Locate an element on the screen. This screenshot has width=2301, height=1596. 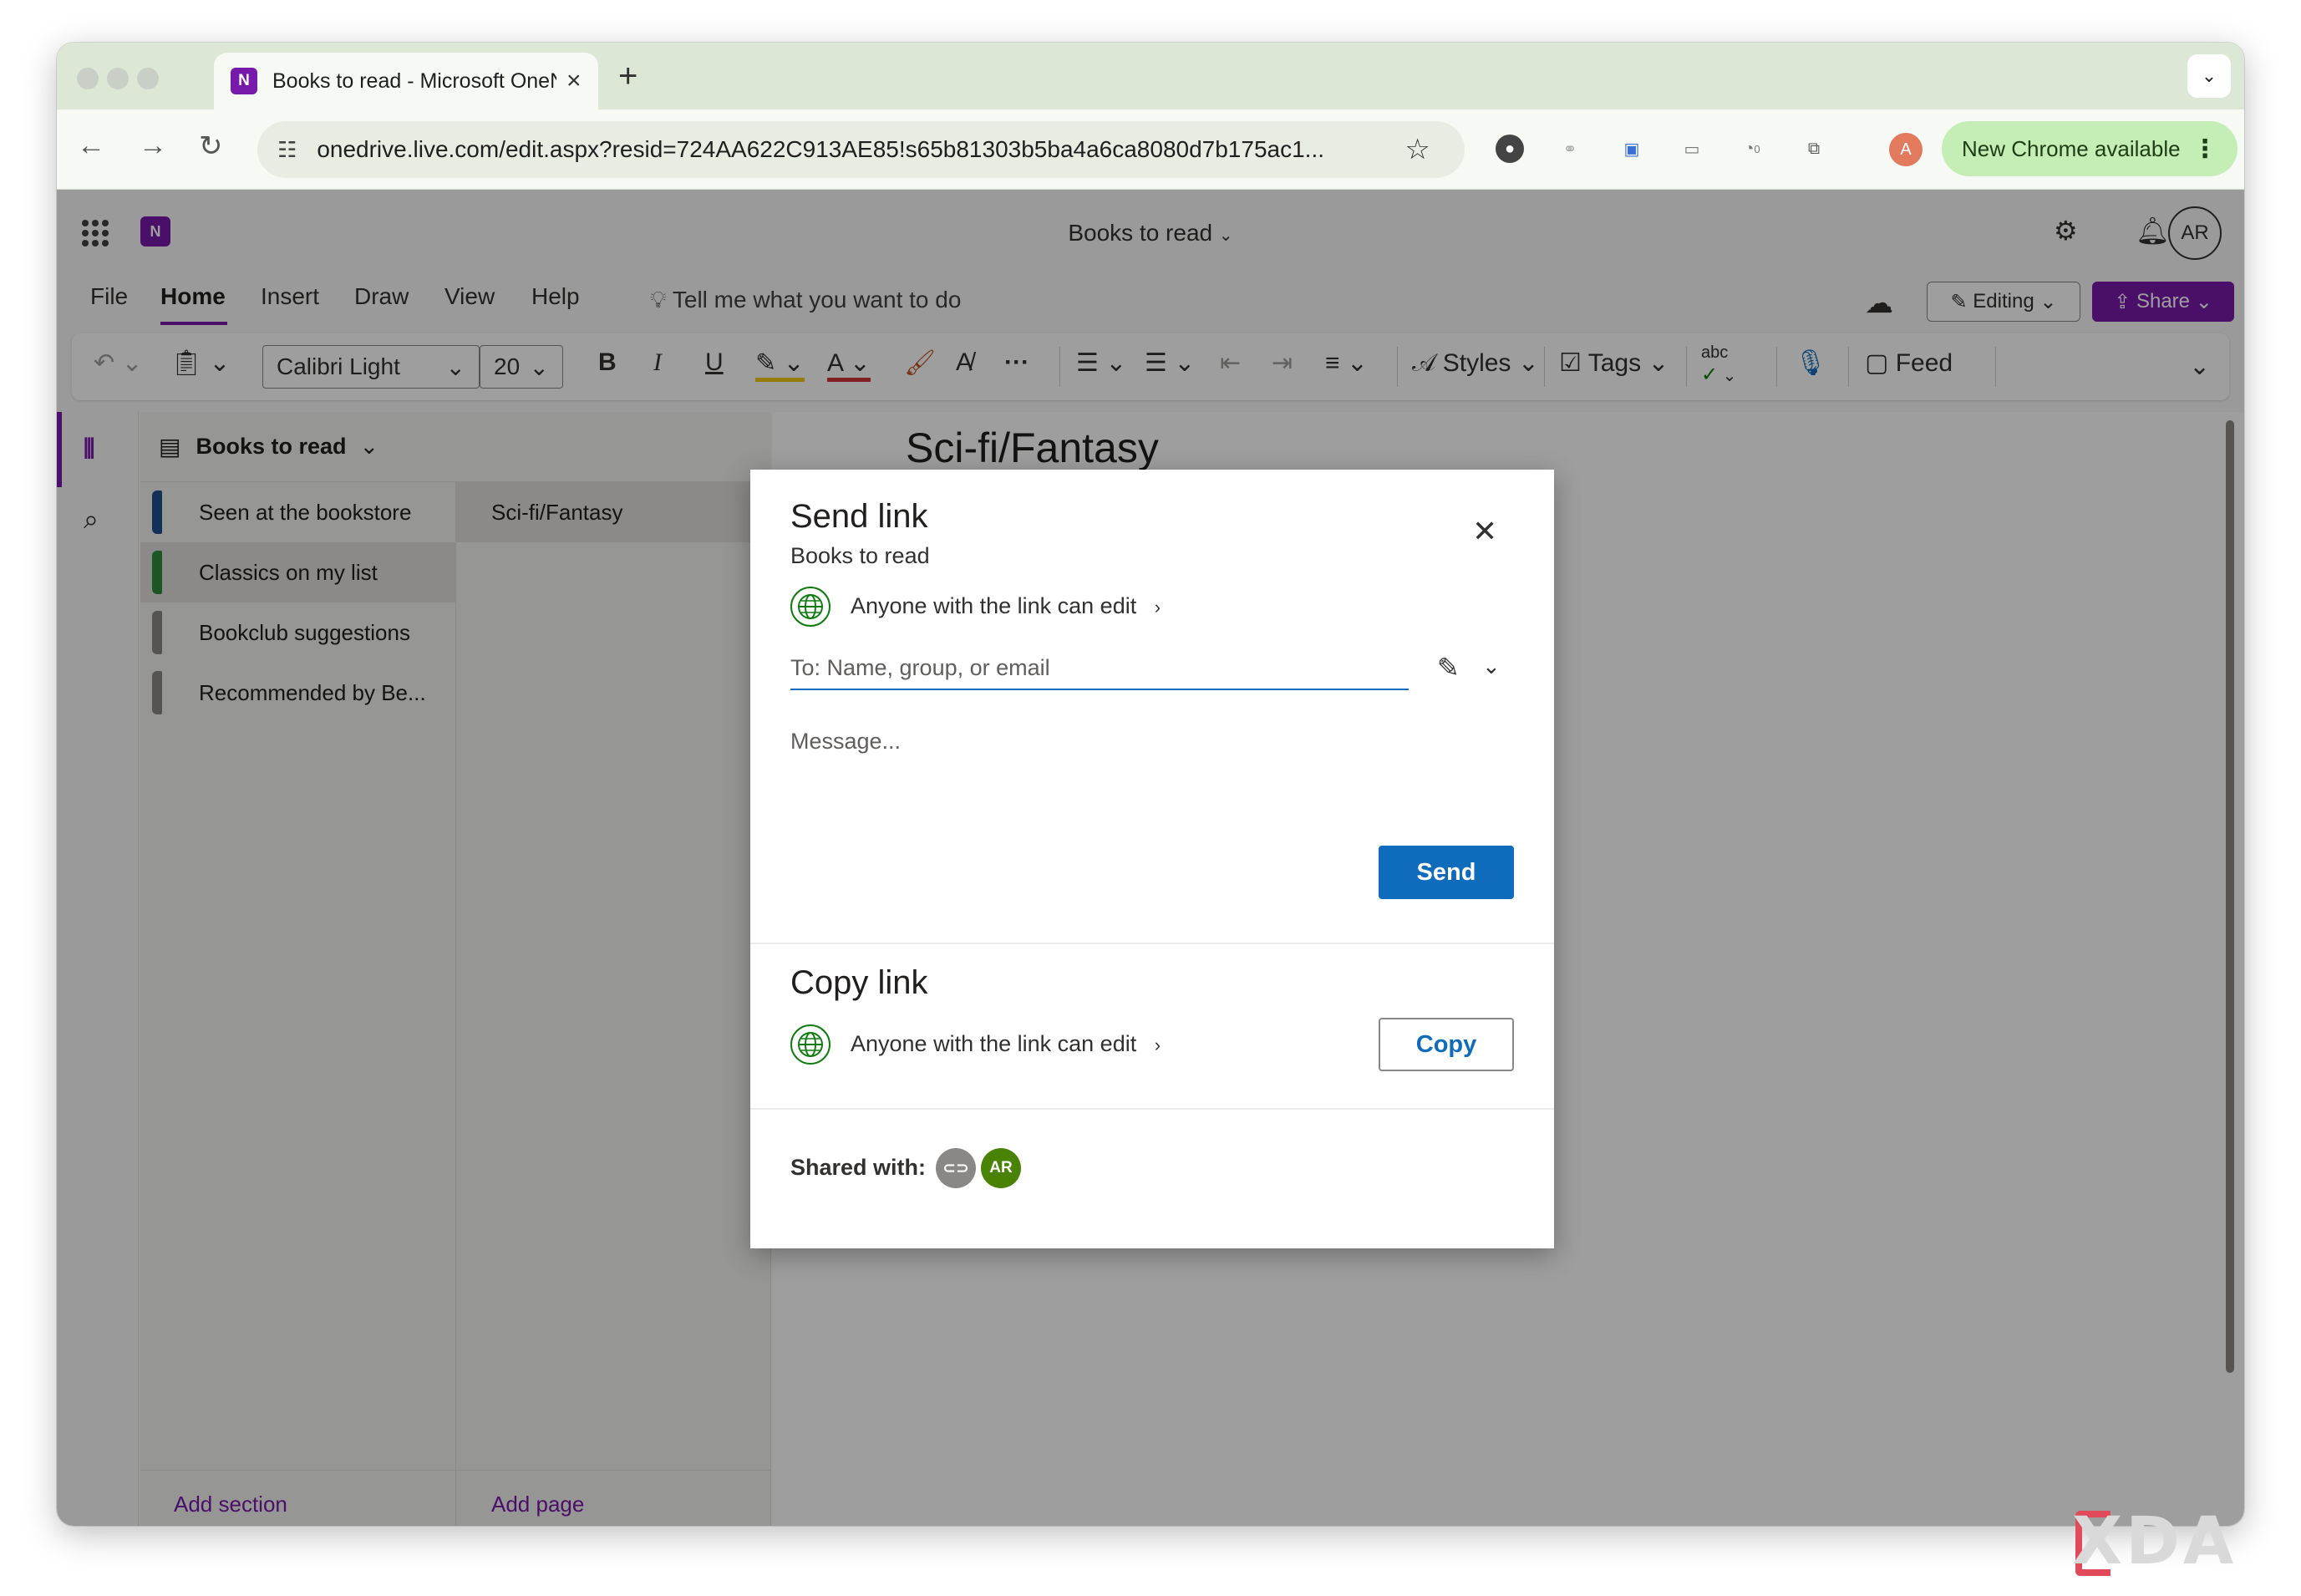
dialog-title: Send link is located at coordinates (859, 516).